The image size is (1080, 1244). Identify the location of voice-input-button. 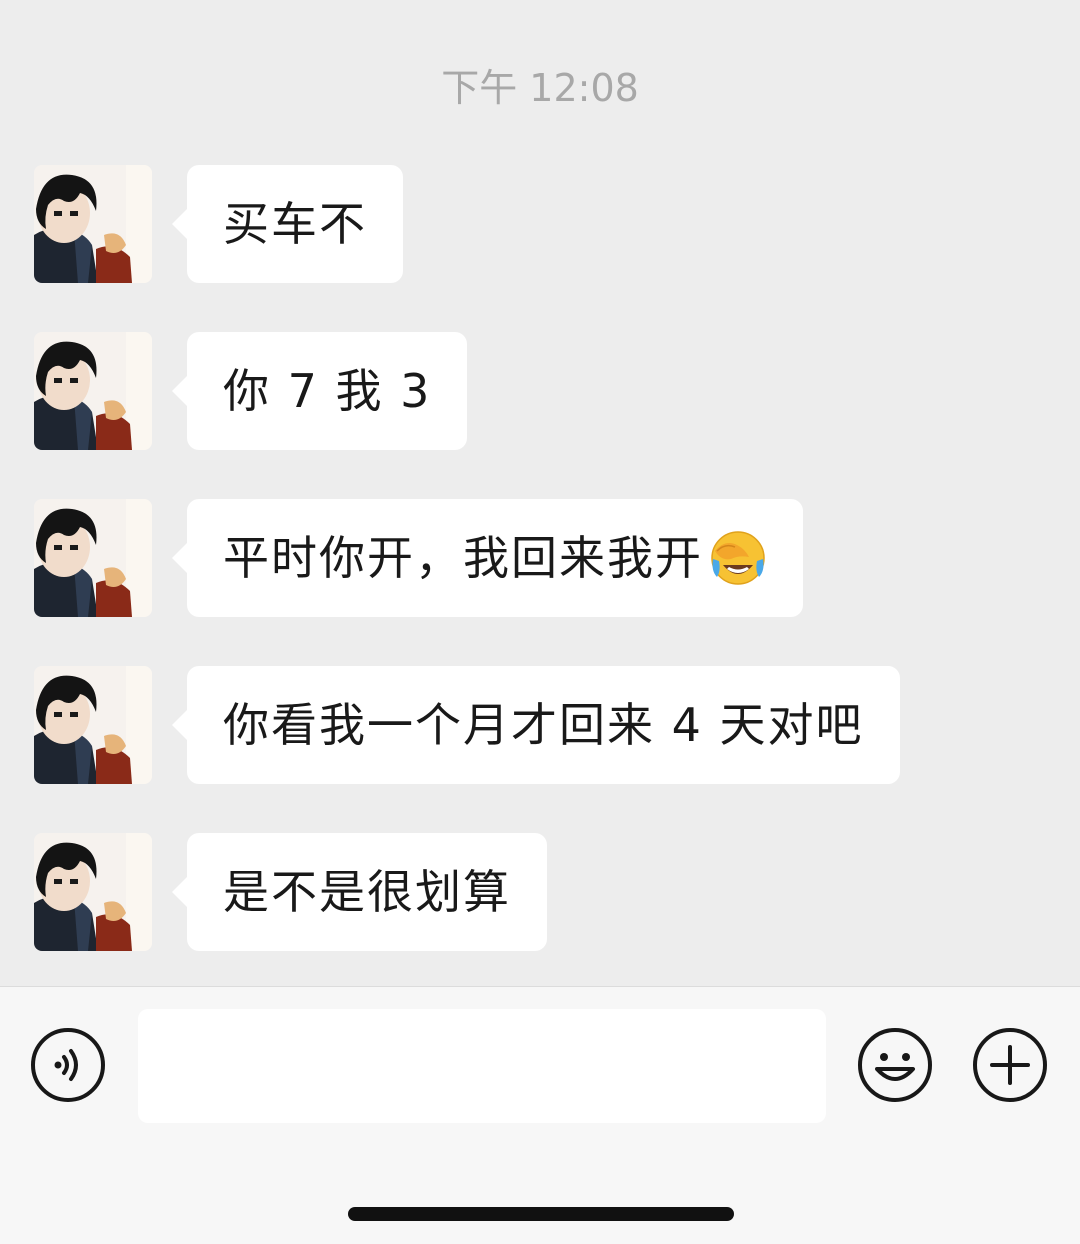
(68, 1065).